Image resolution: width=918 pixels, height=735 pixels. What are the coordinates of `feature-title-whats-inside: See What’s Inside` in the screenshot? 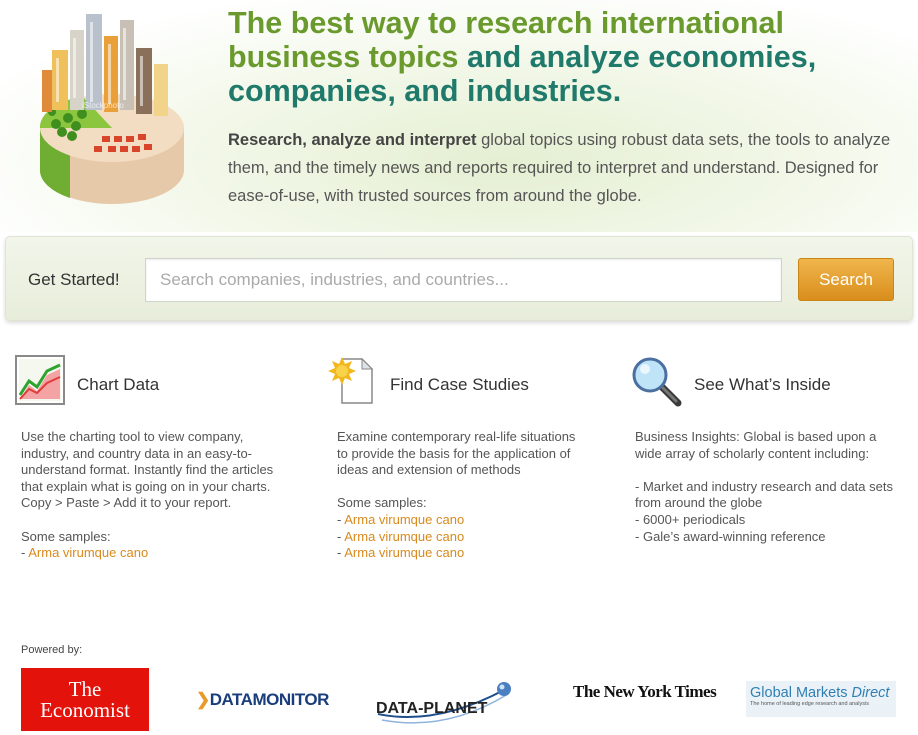 It's located at (762, 385).